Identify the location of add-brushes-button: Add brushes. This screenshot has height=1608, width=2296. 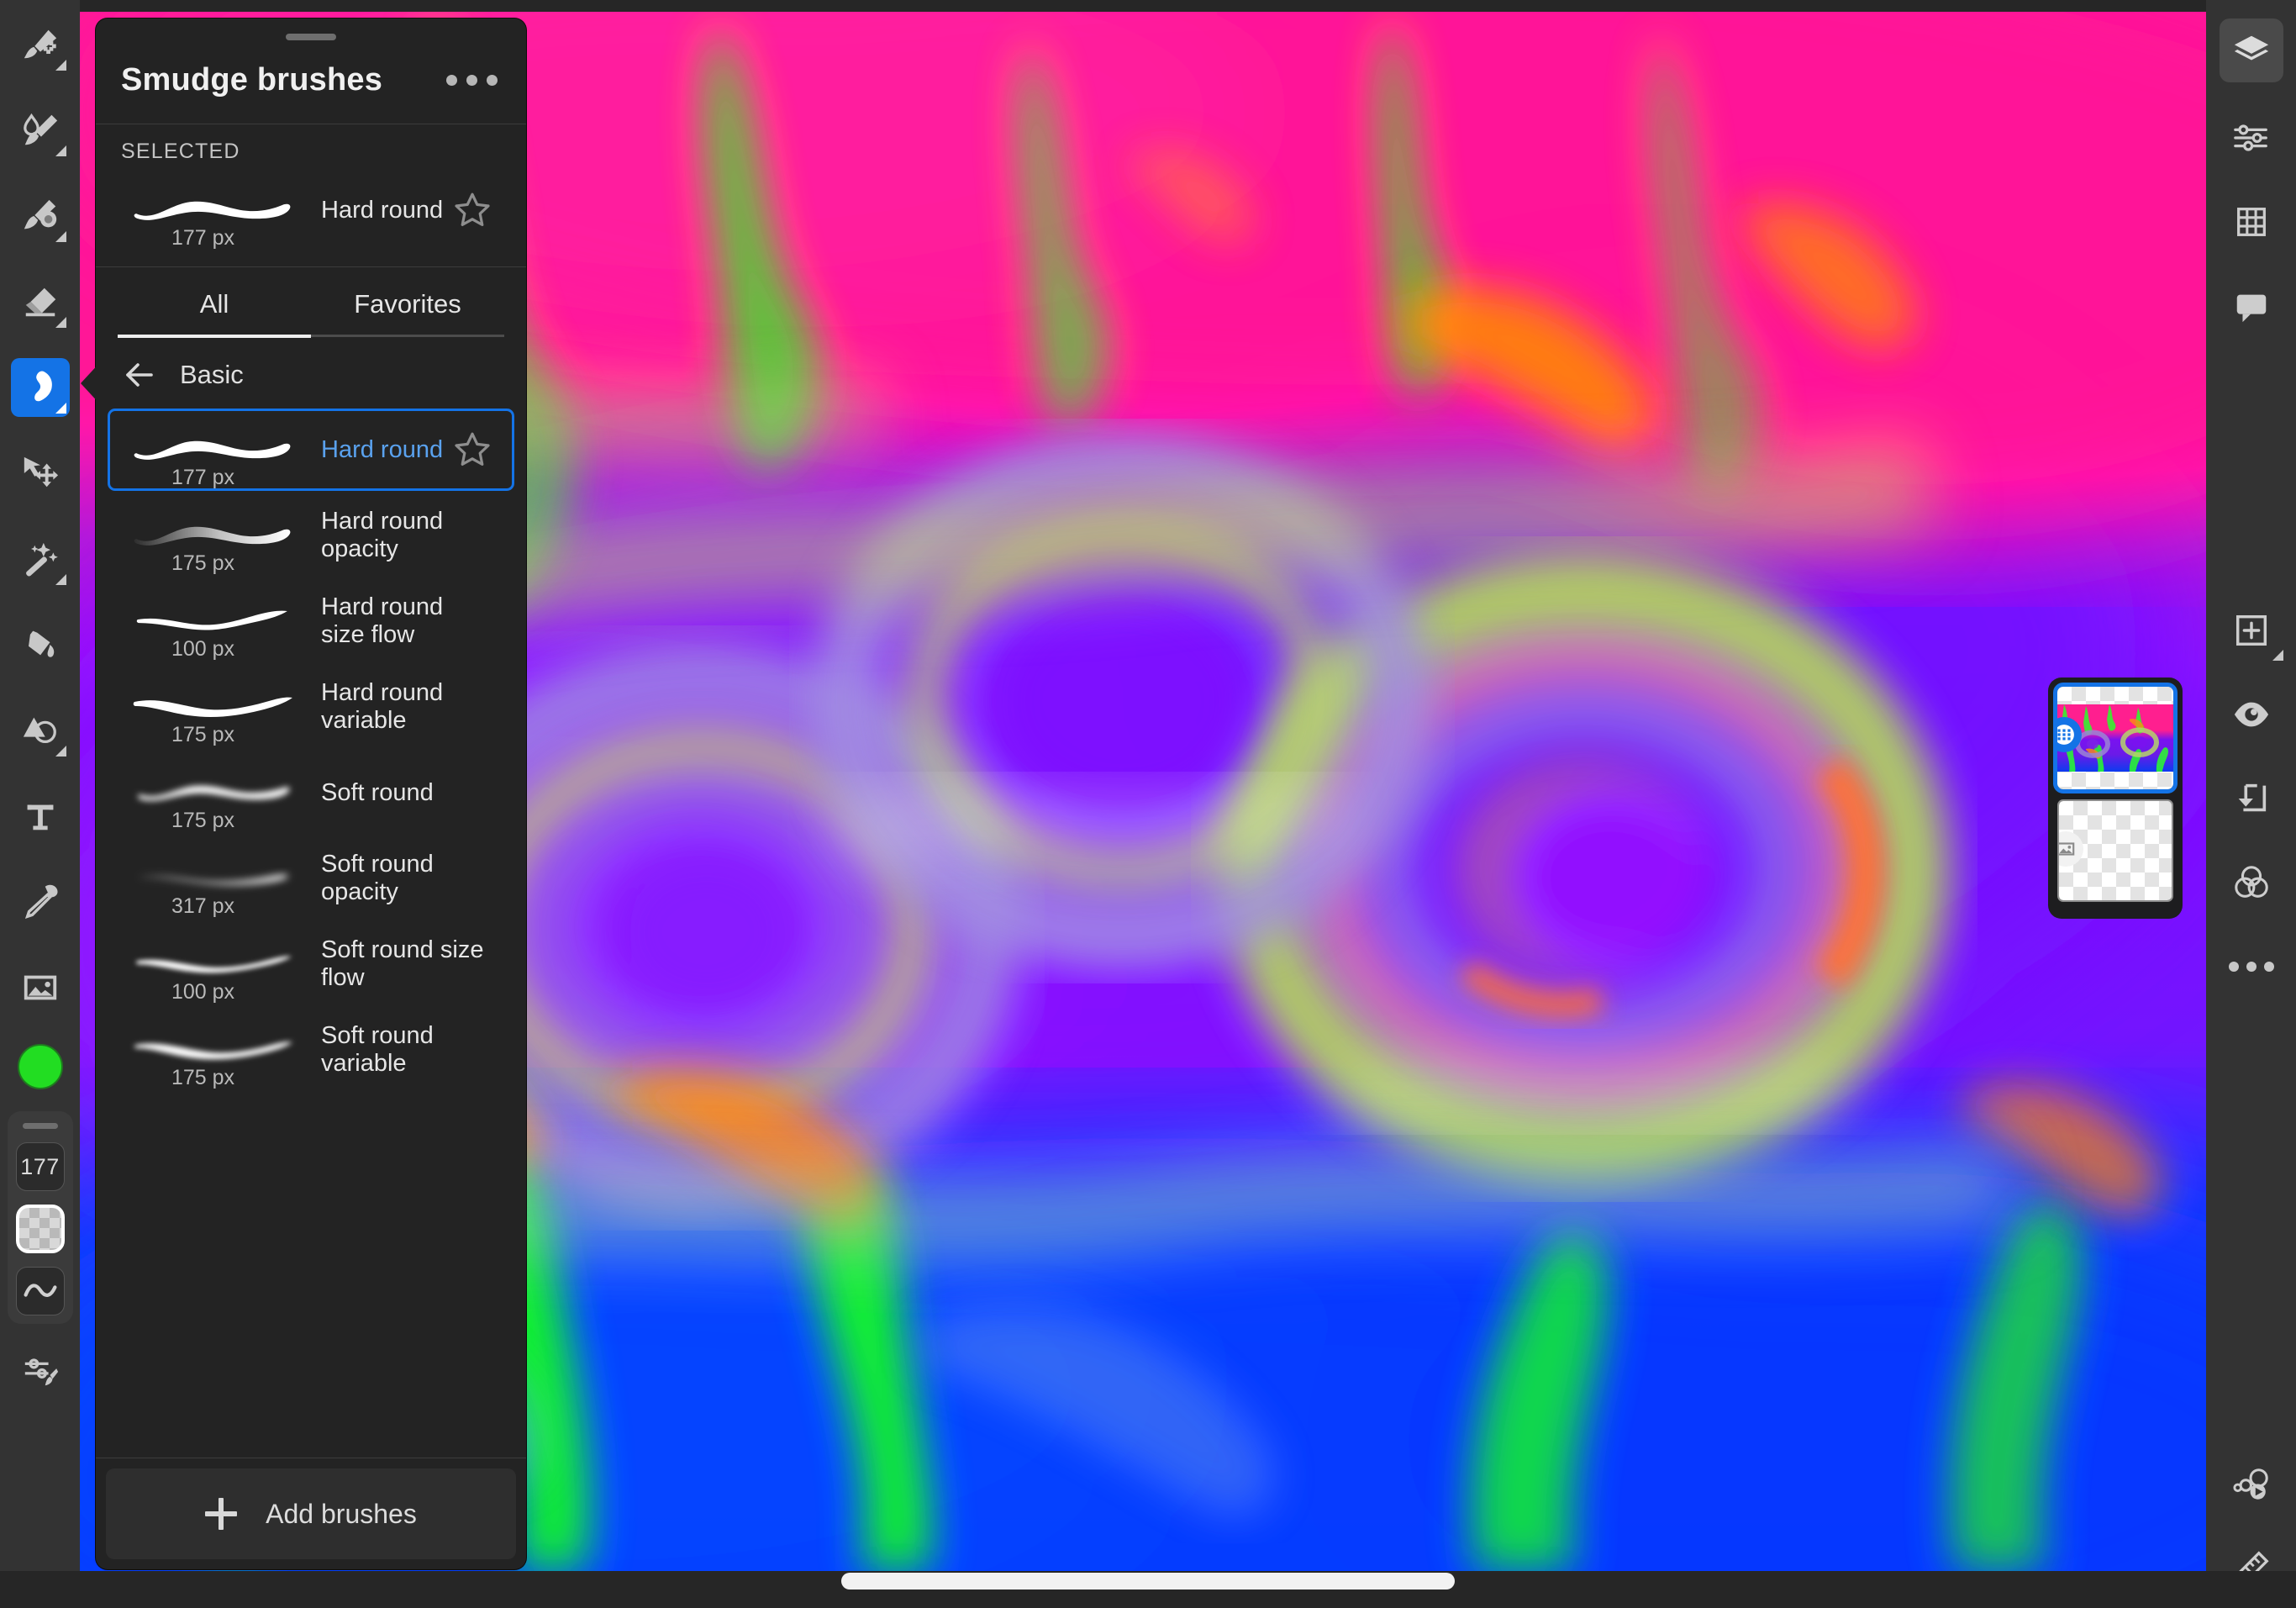
(311, 1513).